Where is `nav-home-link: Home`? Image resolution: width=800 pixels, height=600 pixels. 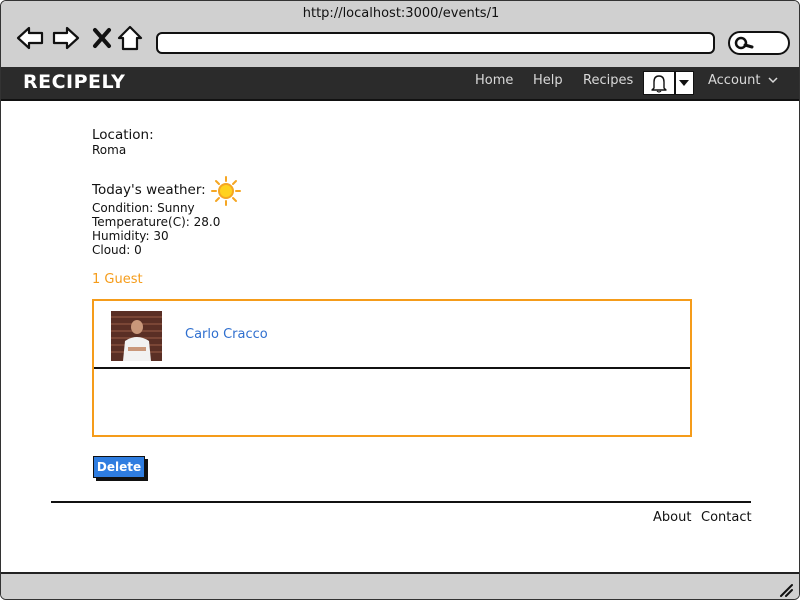 nav-home-link: Home is located at coordinates (494, 80).